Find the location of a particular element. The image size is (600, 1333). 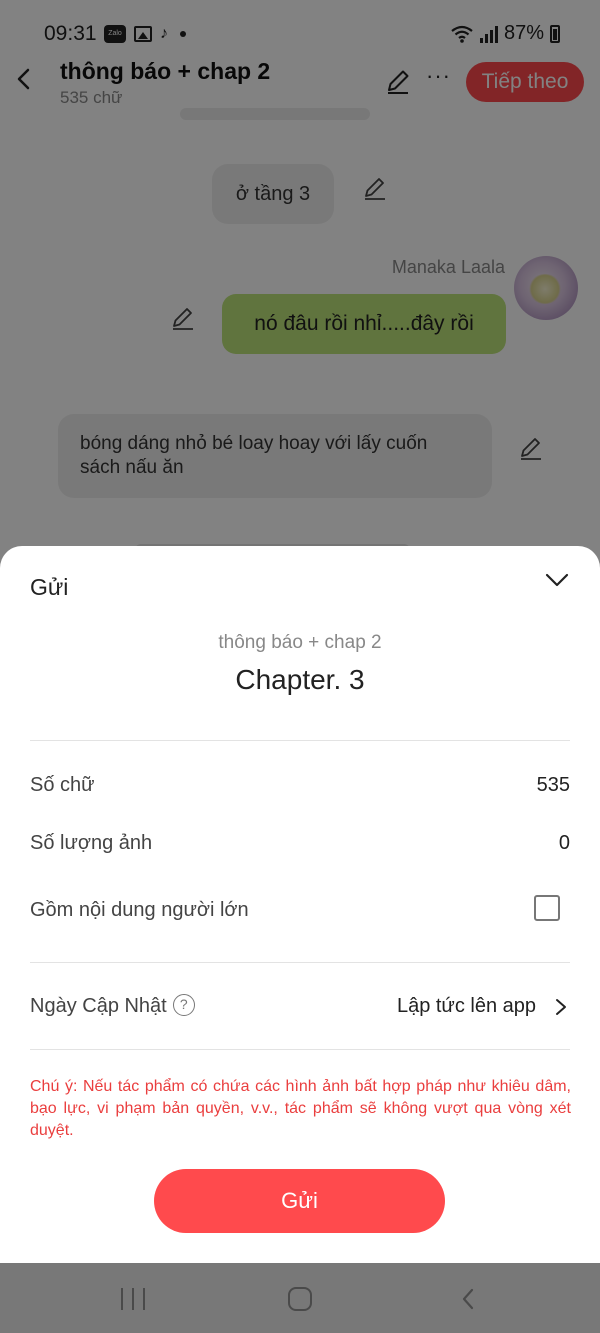

image-count-value: 0 is located at coordinates (564, 843).